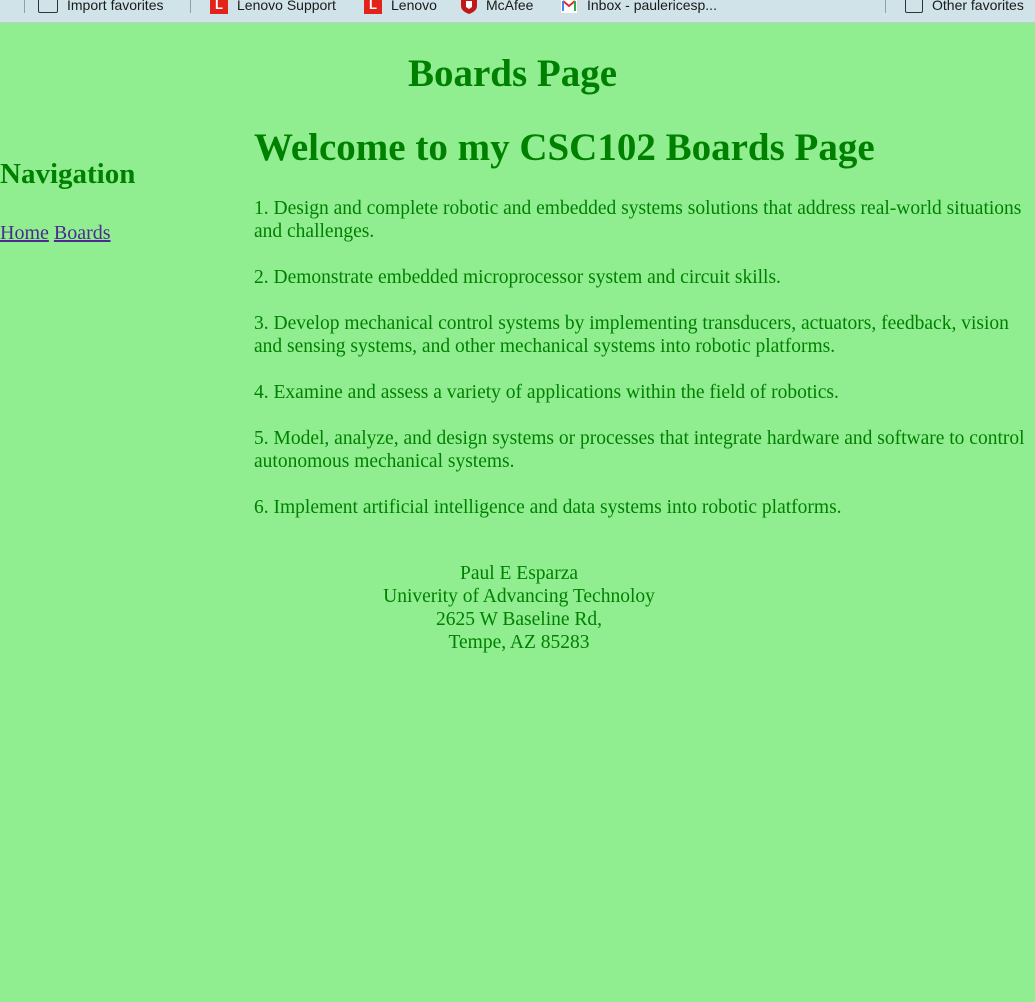  I want to click on navigation-heading: Navigation, so click(68, 174).